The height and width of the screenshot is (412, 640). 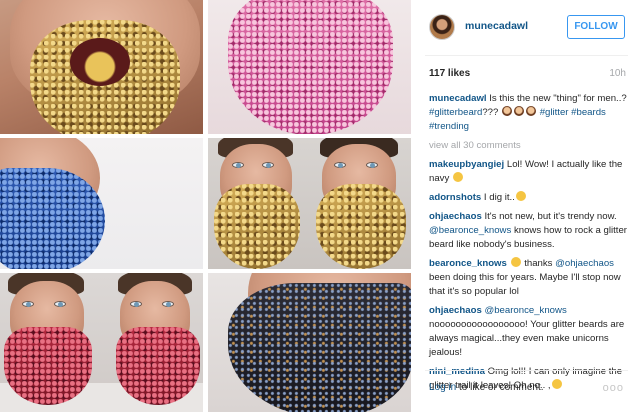 I want to click on avatar, so click(x=442, y=27).